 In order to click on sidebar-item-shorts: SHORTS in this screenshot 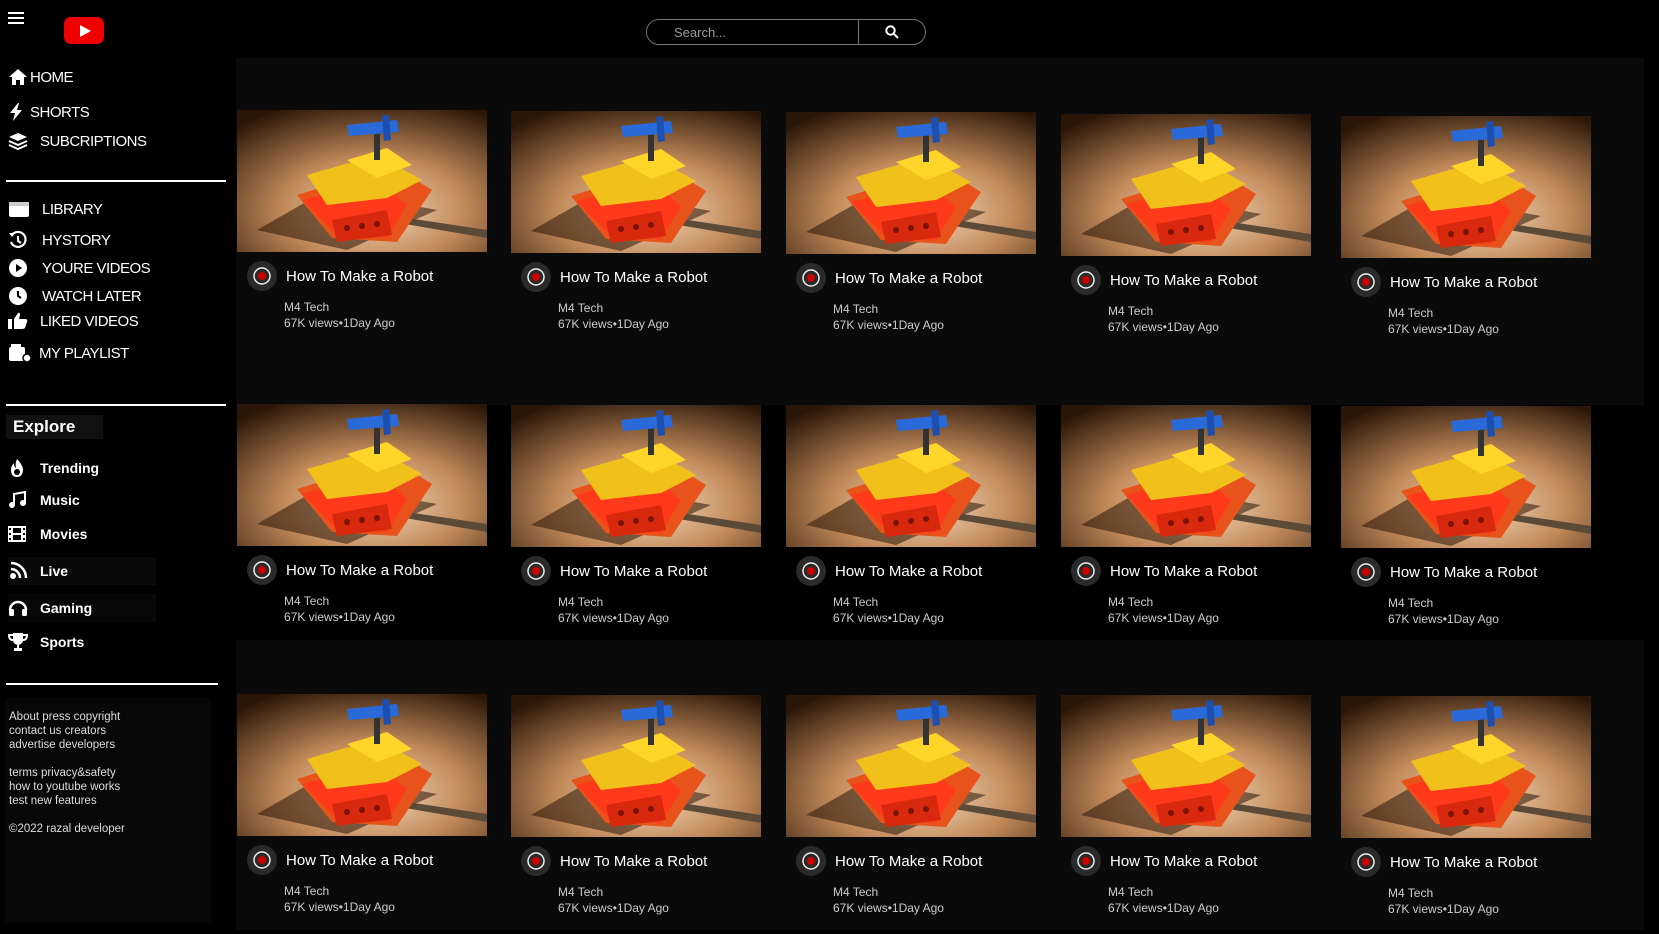, I will do `click(49, 112)`.